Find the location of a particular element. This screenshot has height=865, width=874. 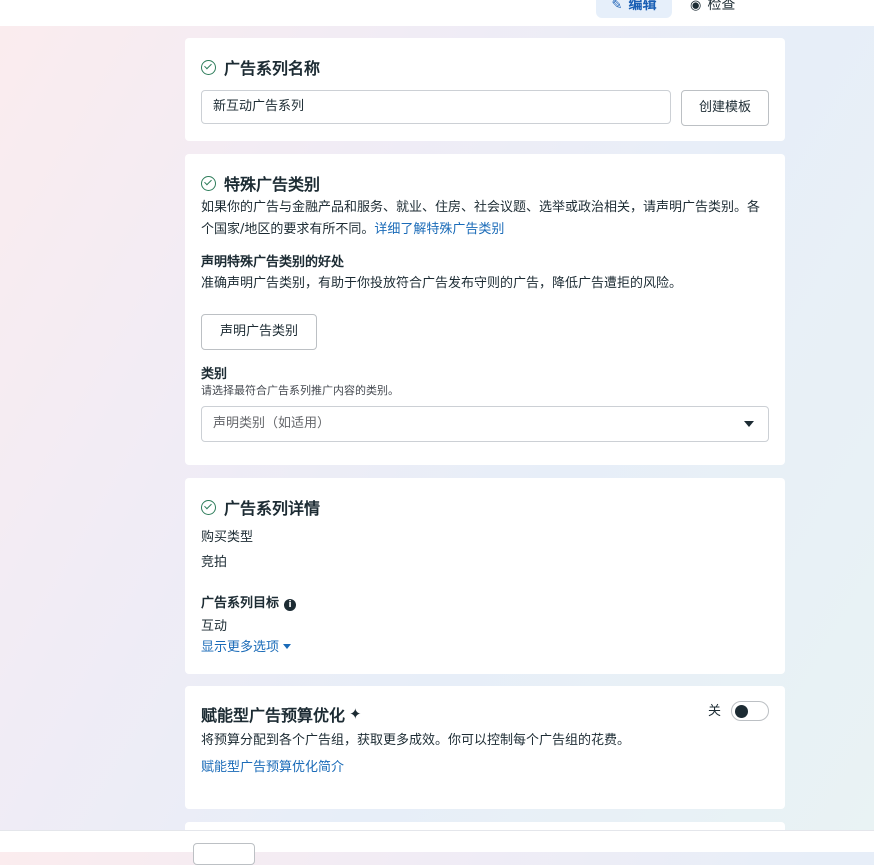

campaign-name-title: 广告系列名称 is located at coordinates (260, 67).